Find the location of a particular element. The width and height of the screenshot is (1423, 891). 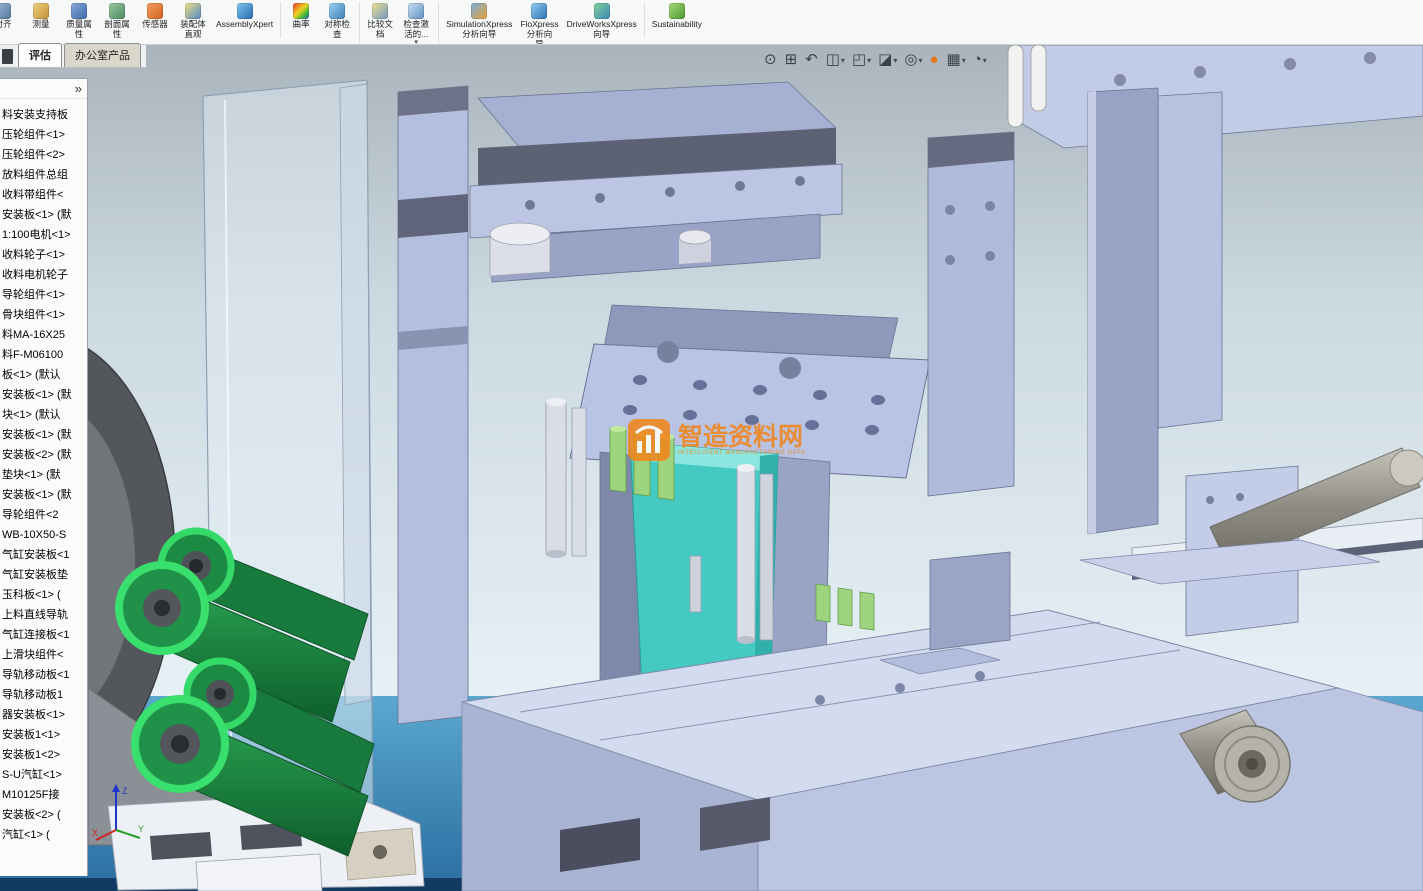

triad-y-label: Y is located at coordinates (141, 829).